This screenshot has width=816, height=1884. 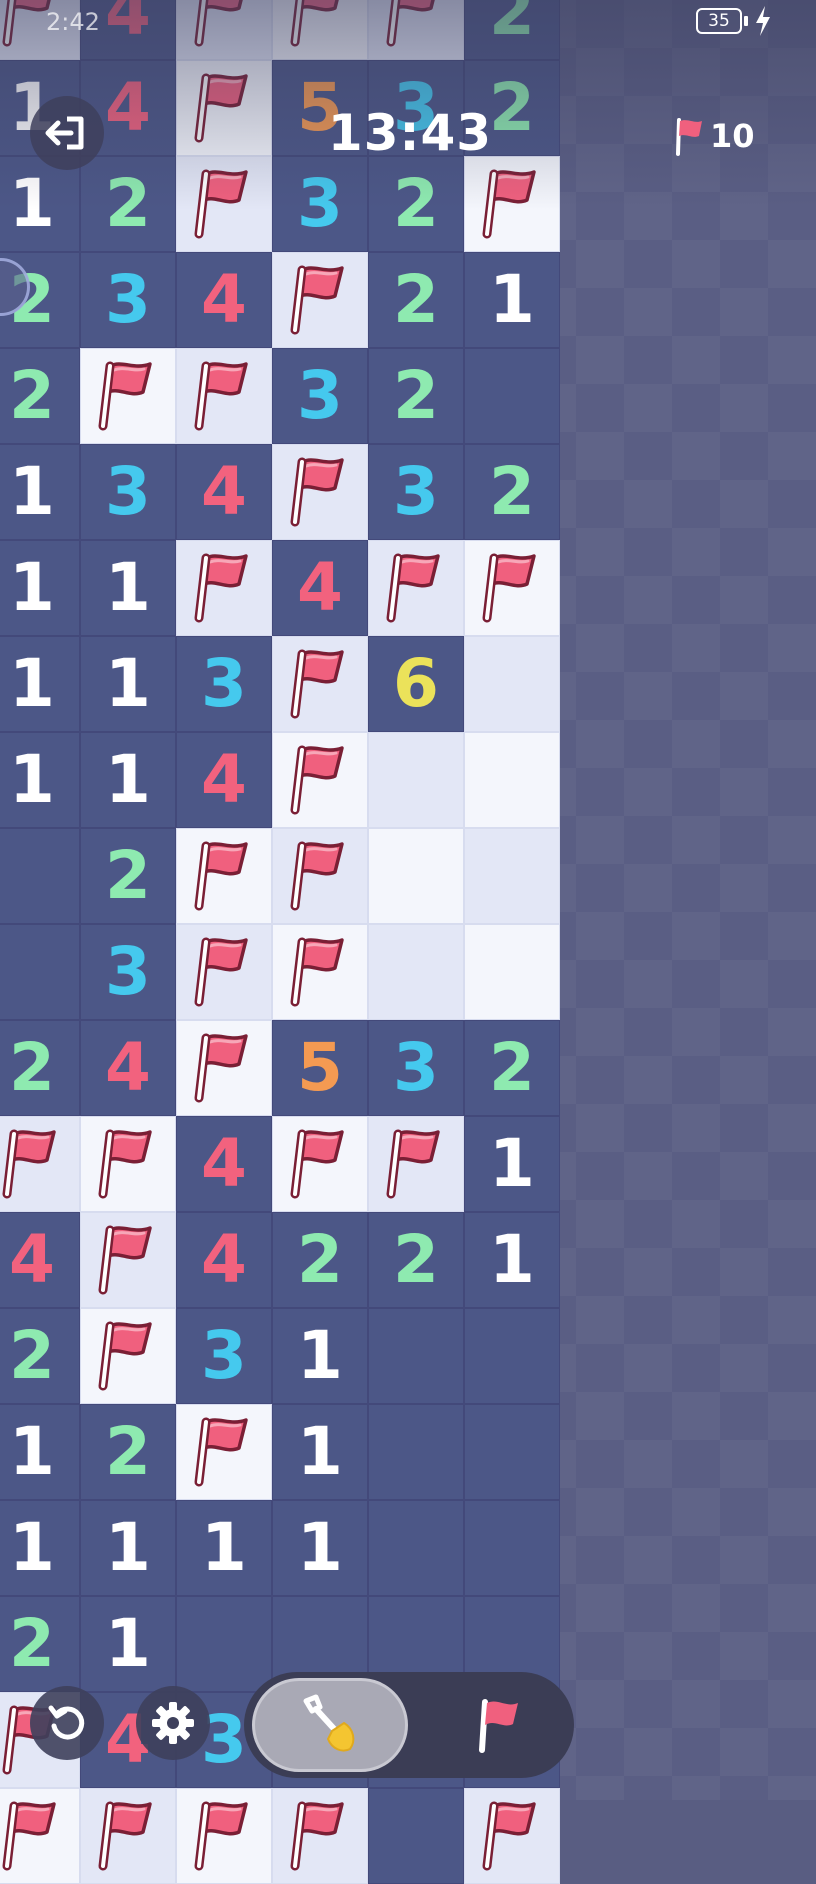 What do you see at coordinates (409, 1725) in the screenshot?
I see `mode-toggle` at bounding box center [409, 1725].